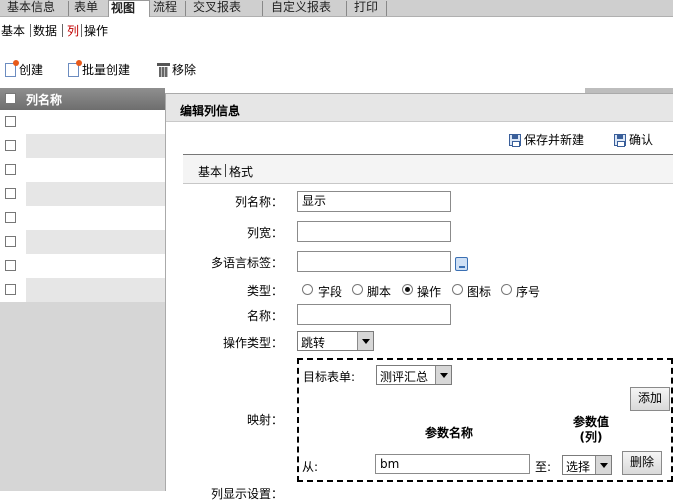 Image resolution: width=673 pixels, height=502 pixels. I want to click on multilang-label: 多语言标签：, so click(246, 263).